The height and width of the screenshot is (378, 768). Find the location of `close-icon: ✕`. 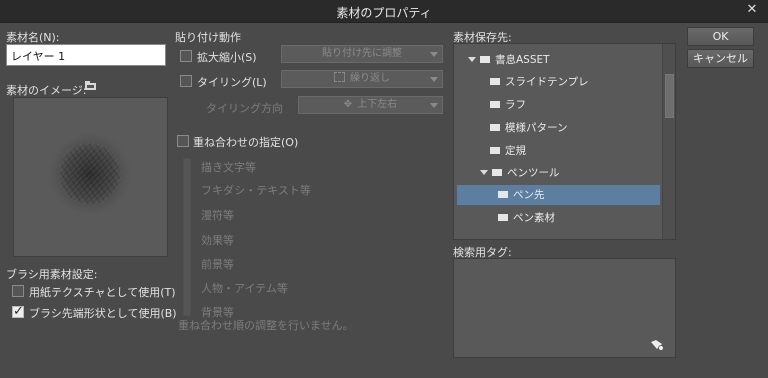

close-icon: ✕ is located at coordinates (752, 10).